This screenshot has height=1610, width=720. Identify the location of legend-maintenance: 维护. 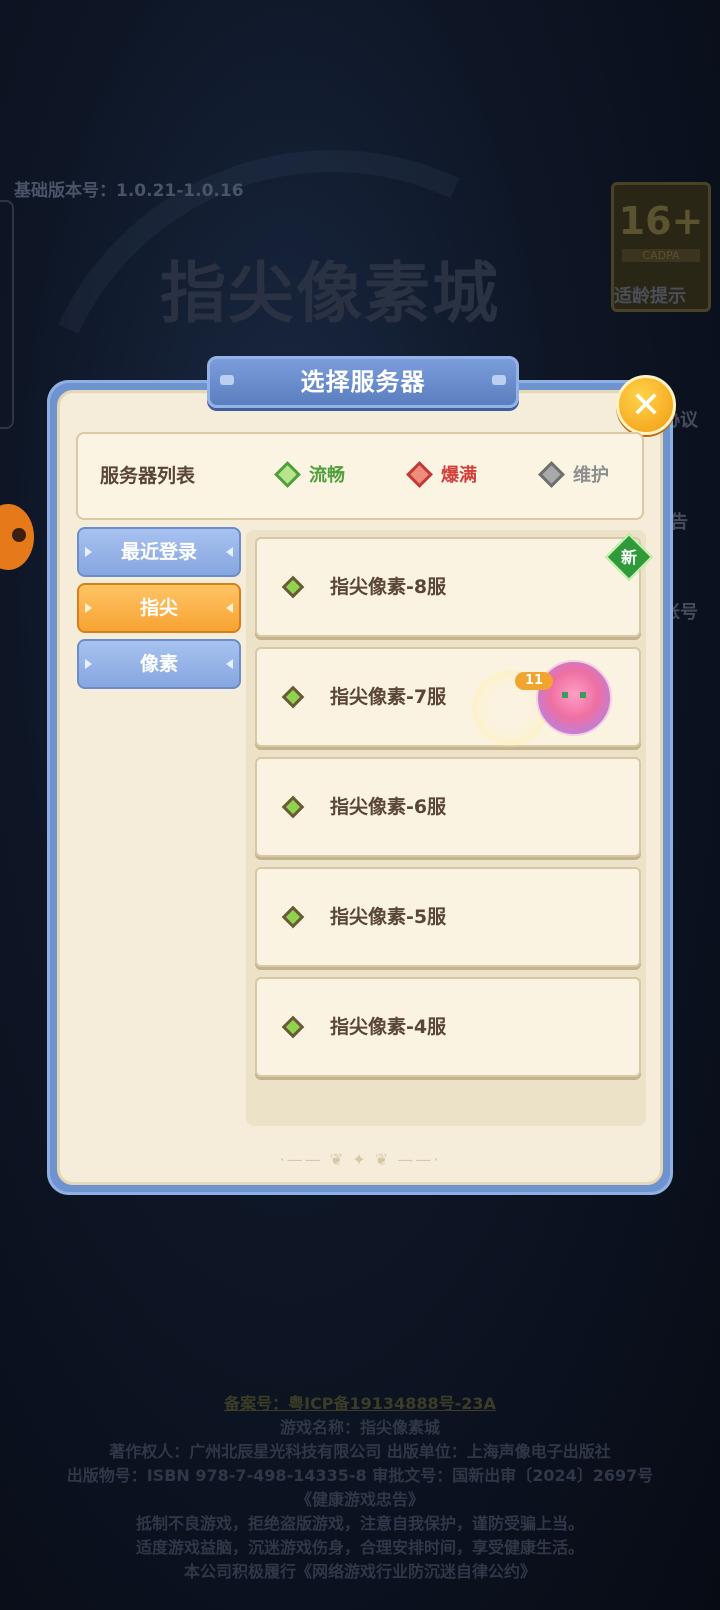
(573, 476).